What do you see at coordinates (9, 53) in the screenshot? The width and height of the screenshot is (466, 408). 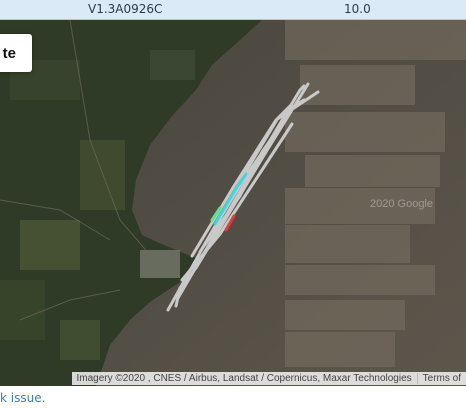 I see `map-label-text: te` at bounding box center [9, 53].